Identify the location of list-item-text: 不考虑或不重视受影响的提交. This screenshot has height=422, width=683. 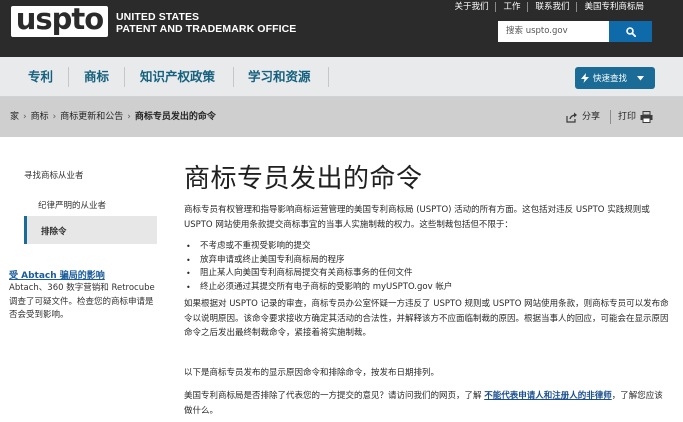
(255, 246).